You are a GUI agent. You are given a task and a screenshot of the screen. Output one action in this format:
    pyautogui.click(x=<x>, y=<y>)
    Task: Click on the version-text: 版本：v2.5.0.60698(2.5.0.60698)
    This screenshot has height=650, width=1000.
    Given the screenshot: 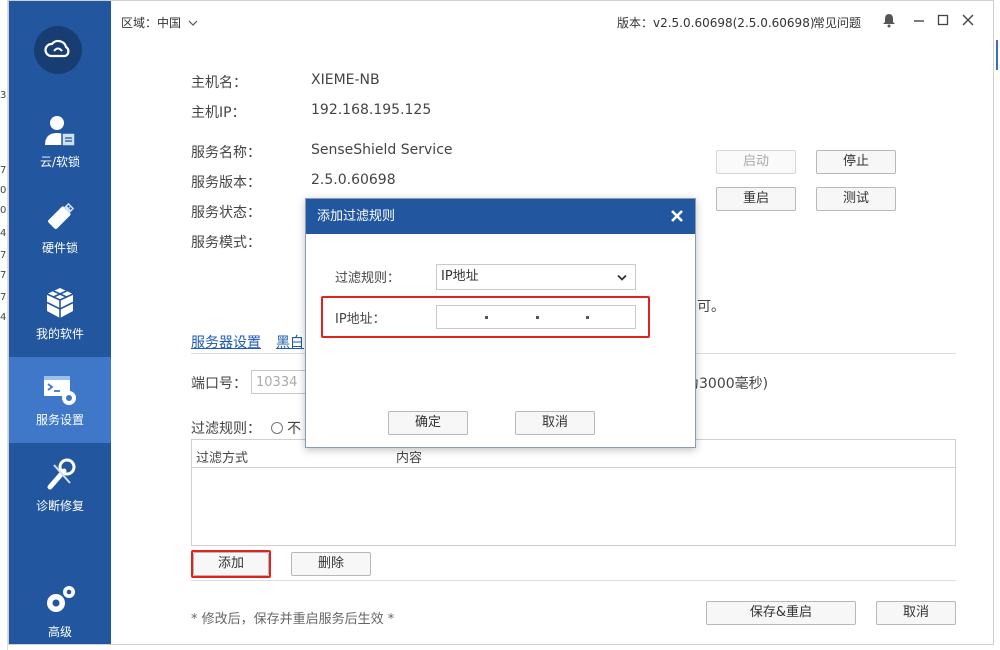 What is the action you would take?
    pyautogui.click(x=716, y=23)
    